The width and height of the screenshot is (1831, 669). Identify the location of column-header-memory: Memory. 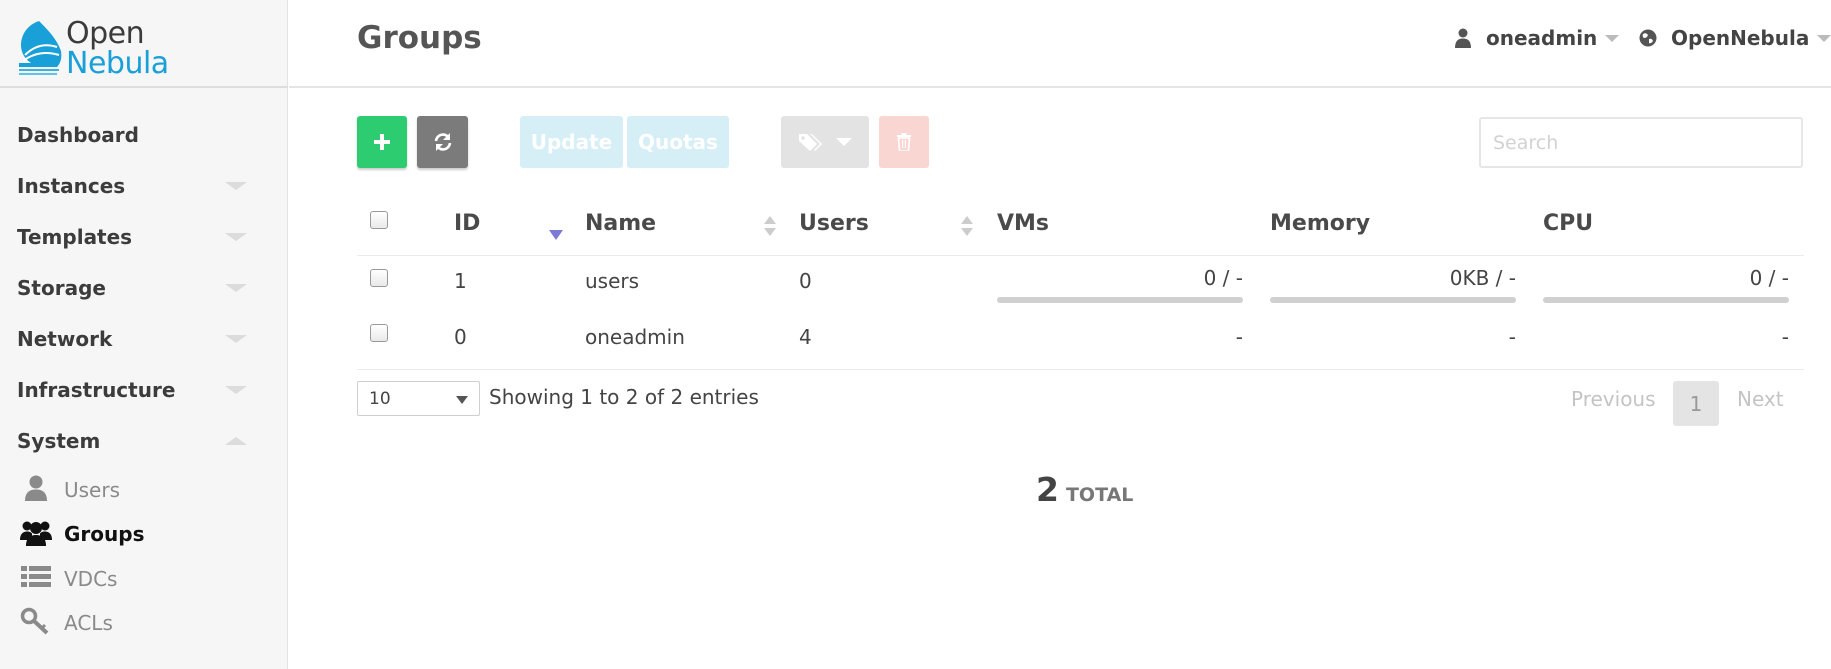
(1320, 223).